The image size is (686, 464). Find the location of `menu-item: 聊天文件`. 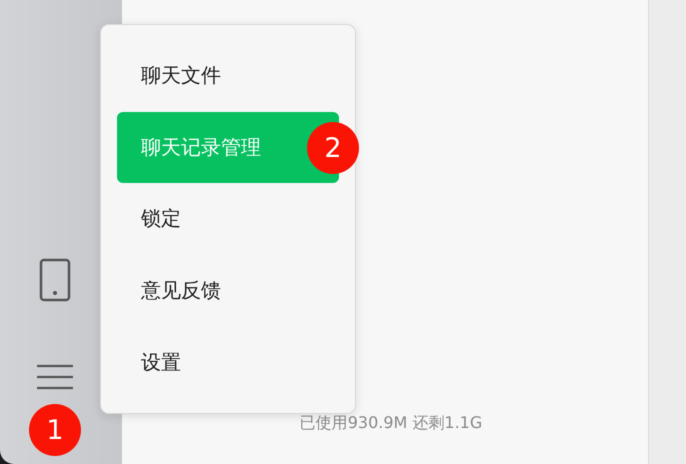

menu-item: 聊天文件 is located at coordinates (228, 76).